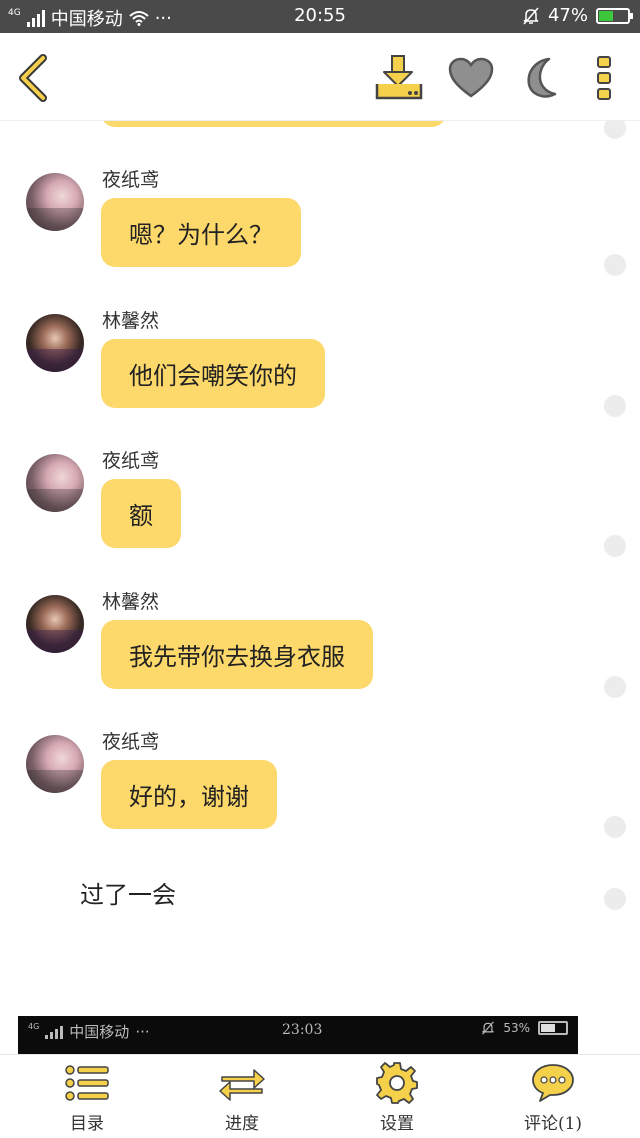  I want to click on message-bubble: 他们会嘲笑你的, so click(213, 373).